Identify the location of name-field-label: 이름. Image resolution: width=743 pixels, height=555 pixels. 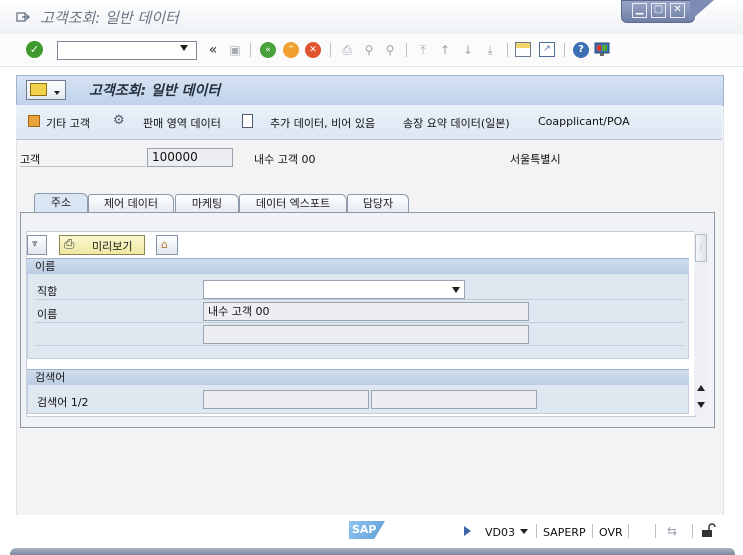
(47, 314).